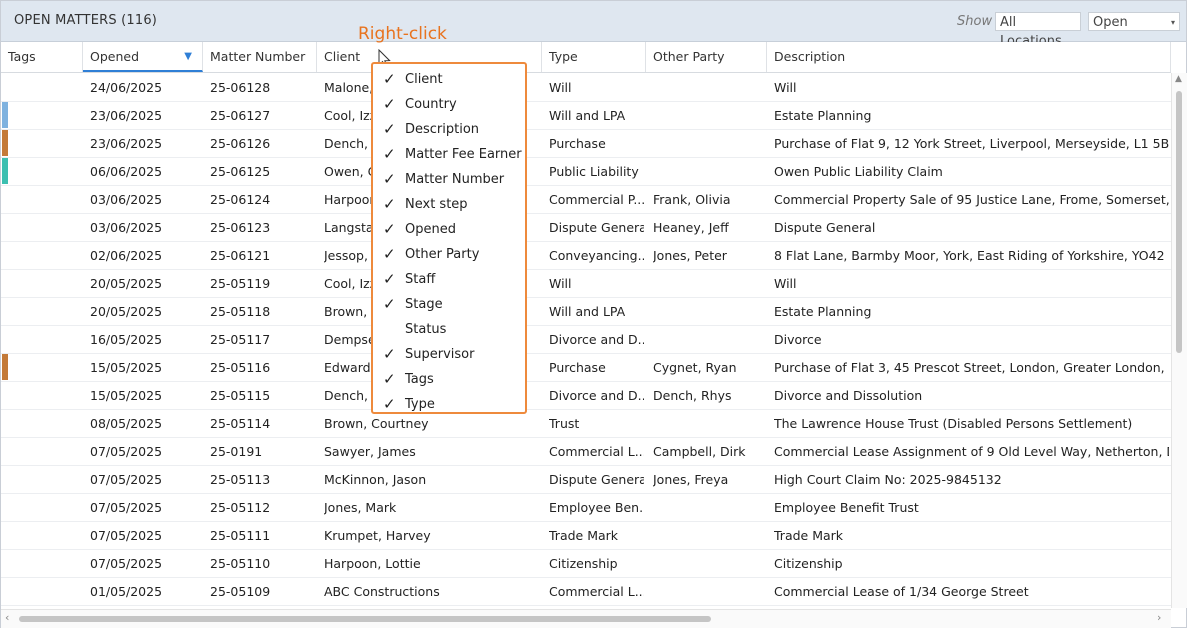 Image resolution: width=1187 pixels, height=628 pixels. What do you see at coordinates (449, 354) in the screenshot?
I see `menu-item-supervisor: ✓ Supervisor` at bounding box center [449, 354].